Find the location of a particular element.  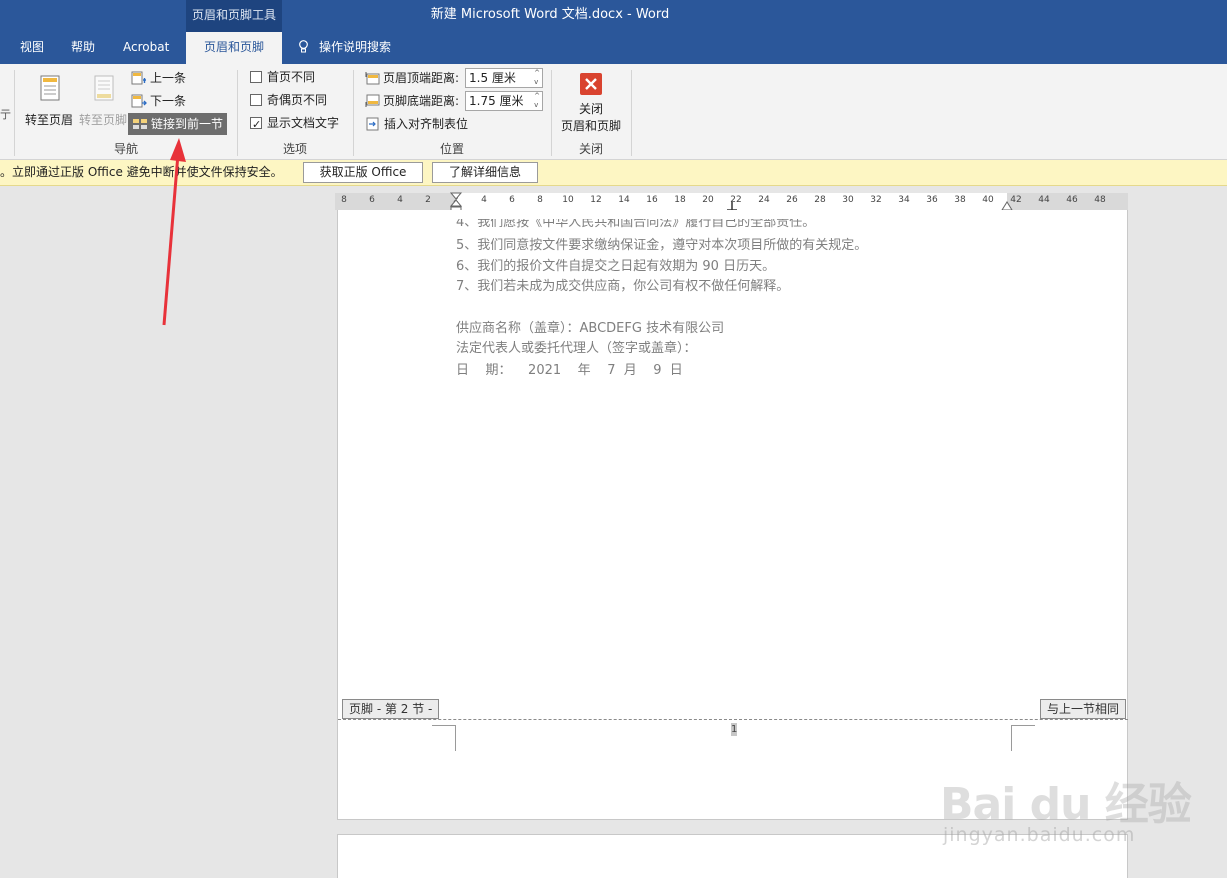

body-line: 6、我们的报价文件自提交之日起有效期为 90 日历天。 is located at coordinates (616, 266).